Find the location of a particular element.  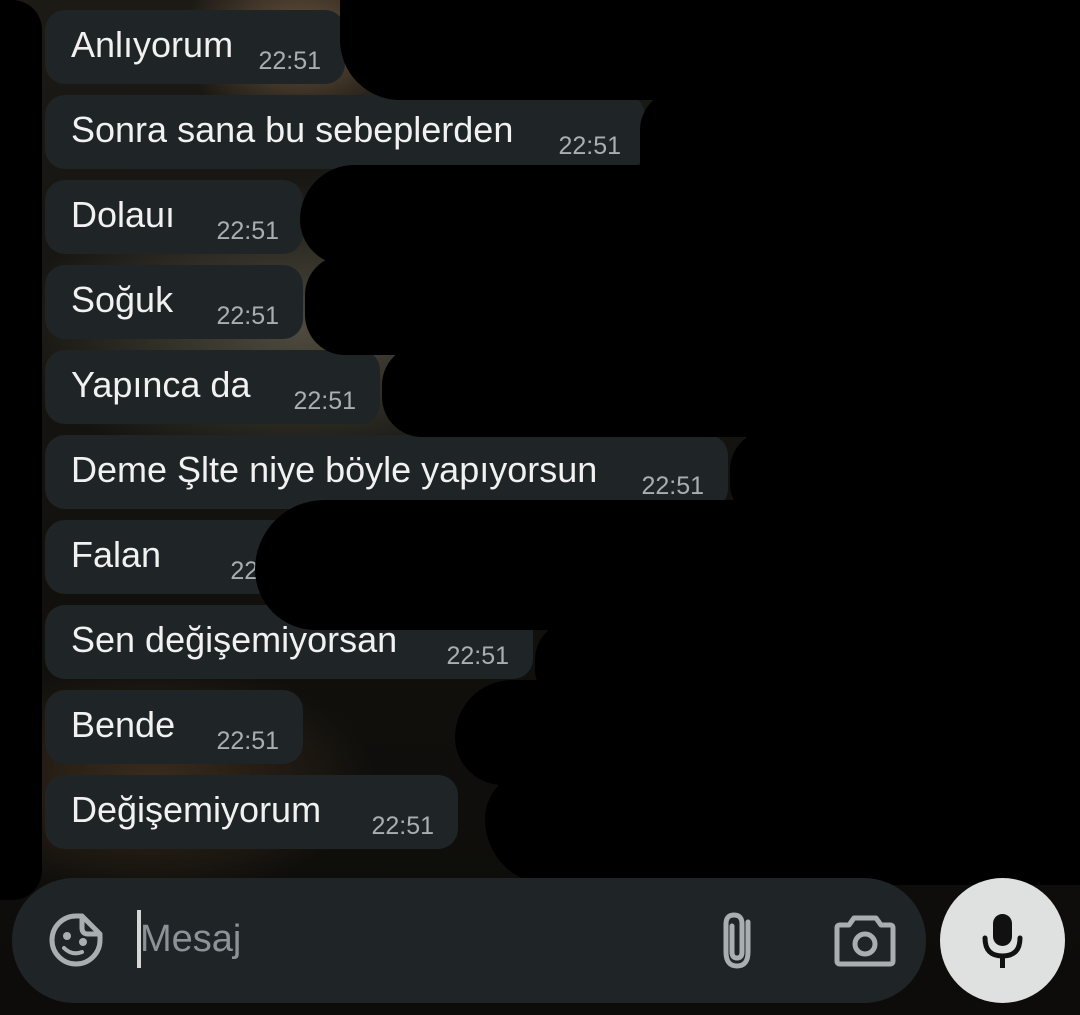

message-text: Anlıyorum is located at coordinates (152, 44).